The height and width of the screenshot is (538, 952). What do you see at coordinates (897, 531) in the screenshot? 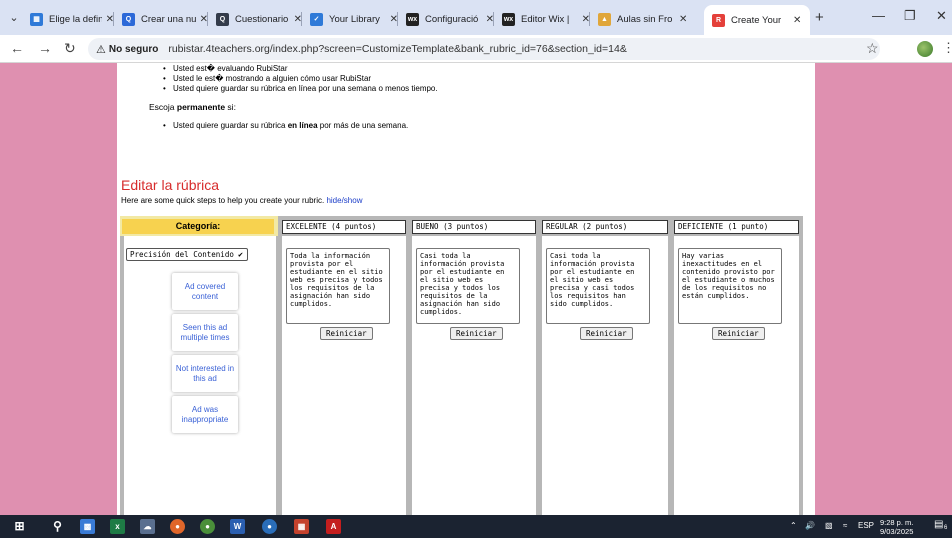
I see `clock-date: 9/03/2025` at bounding box center [897, 531].